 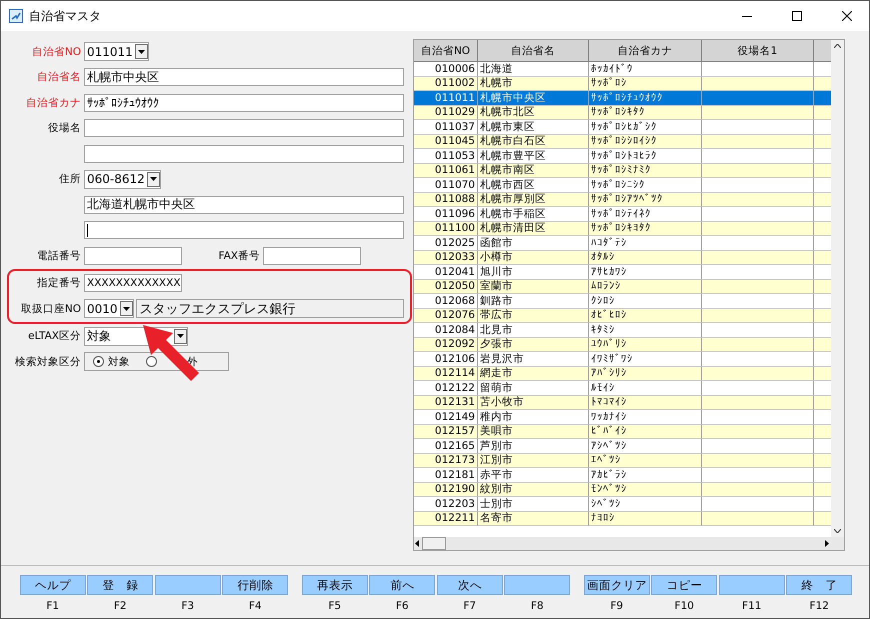 I want to click on table-row: 011011 札幌市中央区 ｻｯﾎﾟﾛｼﾁｭｳｵｳｸ, so click(x=622, y=98).